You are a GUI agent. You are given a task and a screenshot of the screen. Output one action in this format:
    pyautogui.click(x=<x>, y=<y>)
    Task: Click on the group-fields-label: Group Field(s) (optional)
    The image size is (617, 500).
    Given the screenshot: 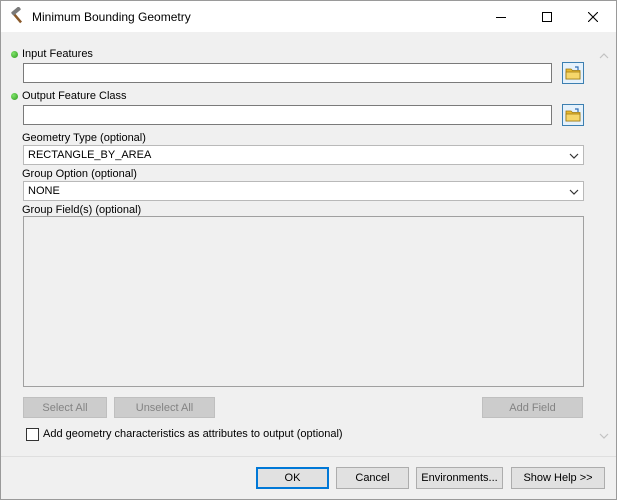 What is the action you would take?
    pyautogui.click(x=82, y=210)
    